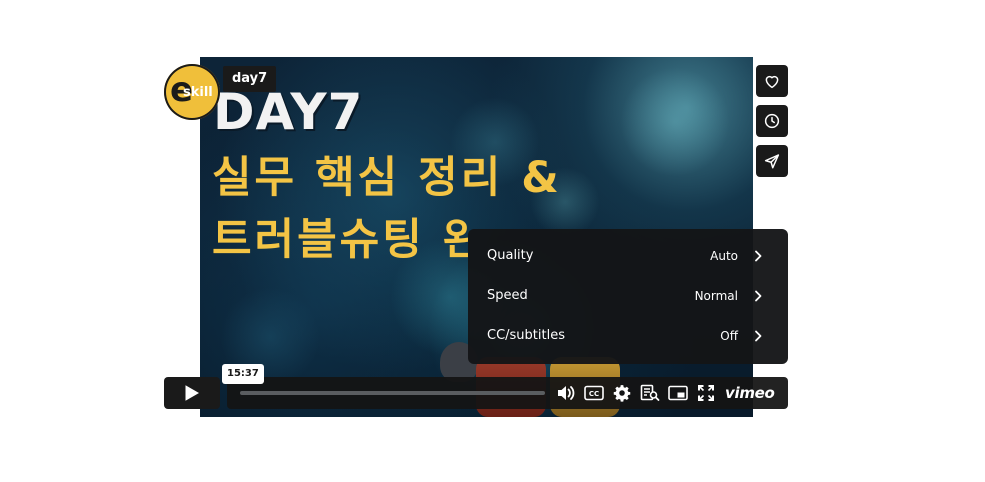 This screenshot has width=985, height=482. What do you see at coordinates (392, 393) in the screenshot?
I see `progress-bar` at bounding box center [392, 393].